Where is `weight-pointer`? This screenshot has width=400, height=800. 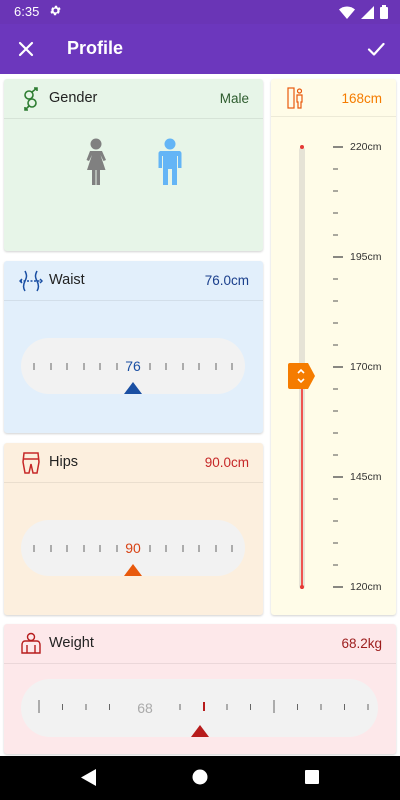 weight-pointer is located at coordinates (200, 731).